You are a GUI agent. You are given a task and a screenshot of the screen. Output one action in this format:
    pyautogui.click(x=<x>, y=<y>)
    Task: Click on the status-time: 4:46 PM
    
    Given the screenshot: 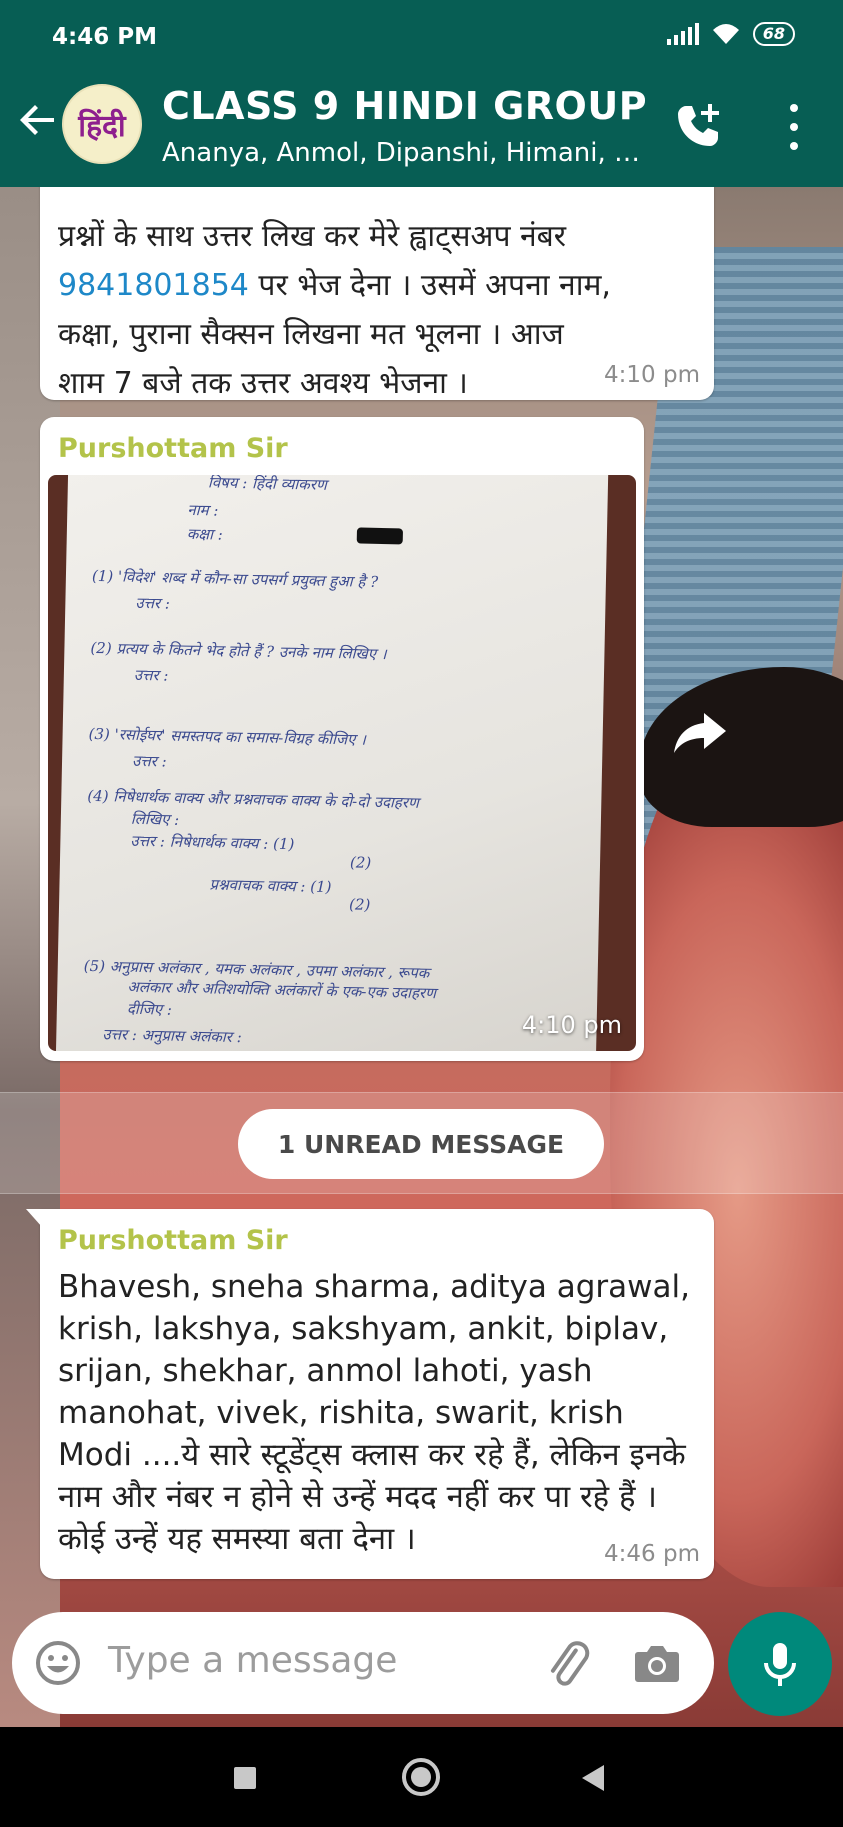 What is the action you would take?
    pyautogui.click(x=104, y=37)
    